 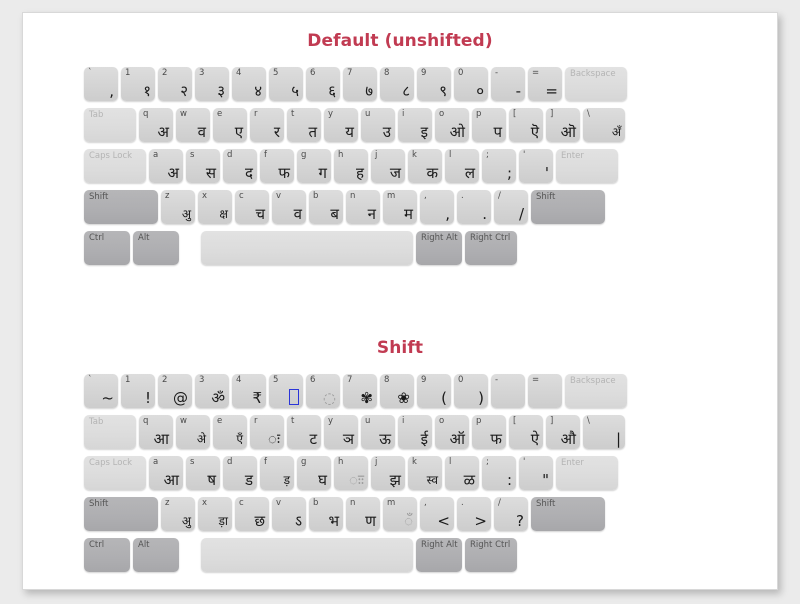 What do you see at coordinates (351, 166) in the screenshot?
I see `key-h: hह` at bounding box center [351, 166].